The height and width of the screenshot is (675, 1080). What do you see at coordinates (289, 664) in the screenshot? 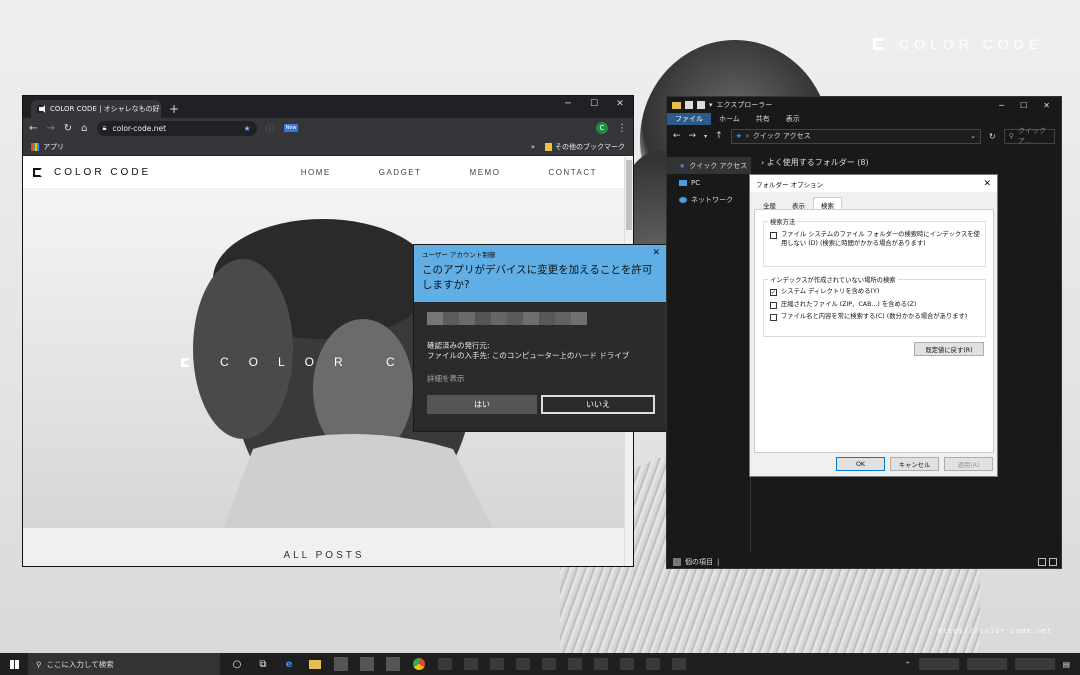
I see `edge-icon: e` at bounding box center [289, 664].